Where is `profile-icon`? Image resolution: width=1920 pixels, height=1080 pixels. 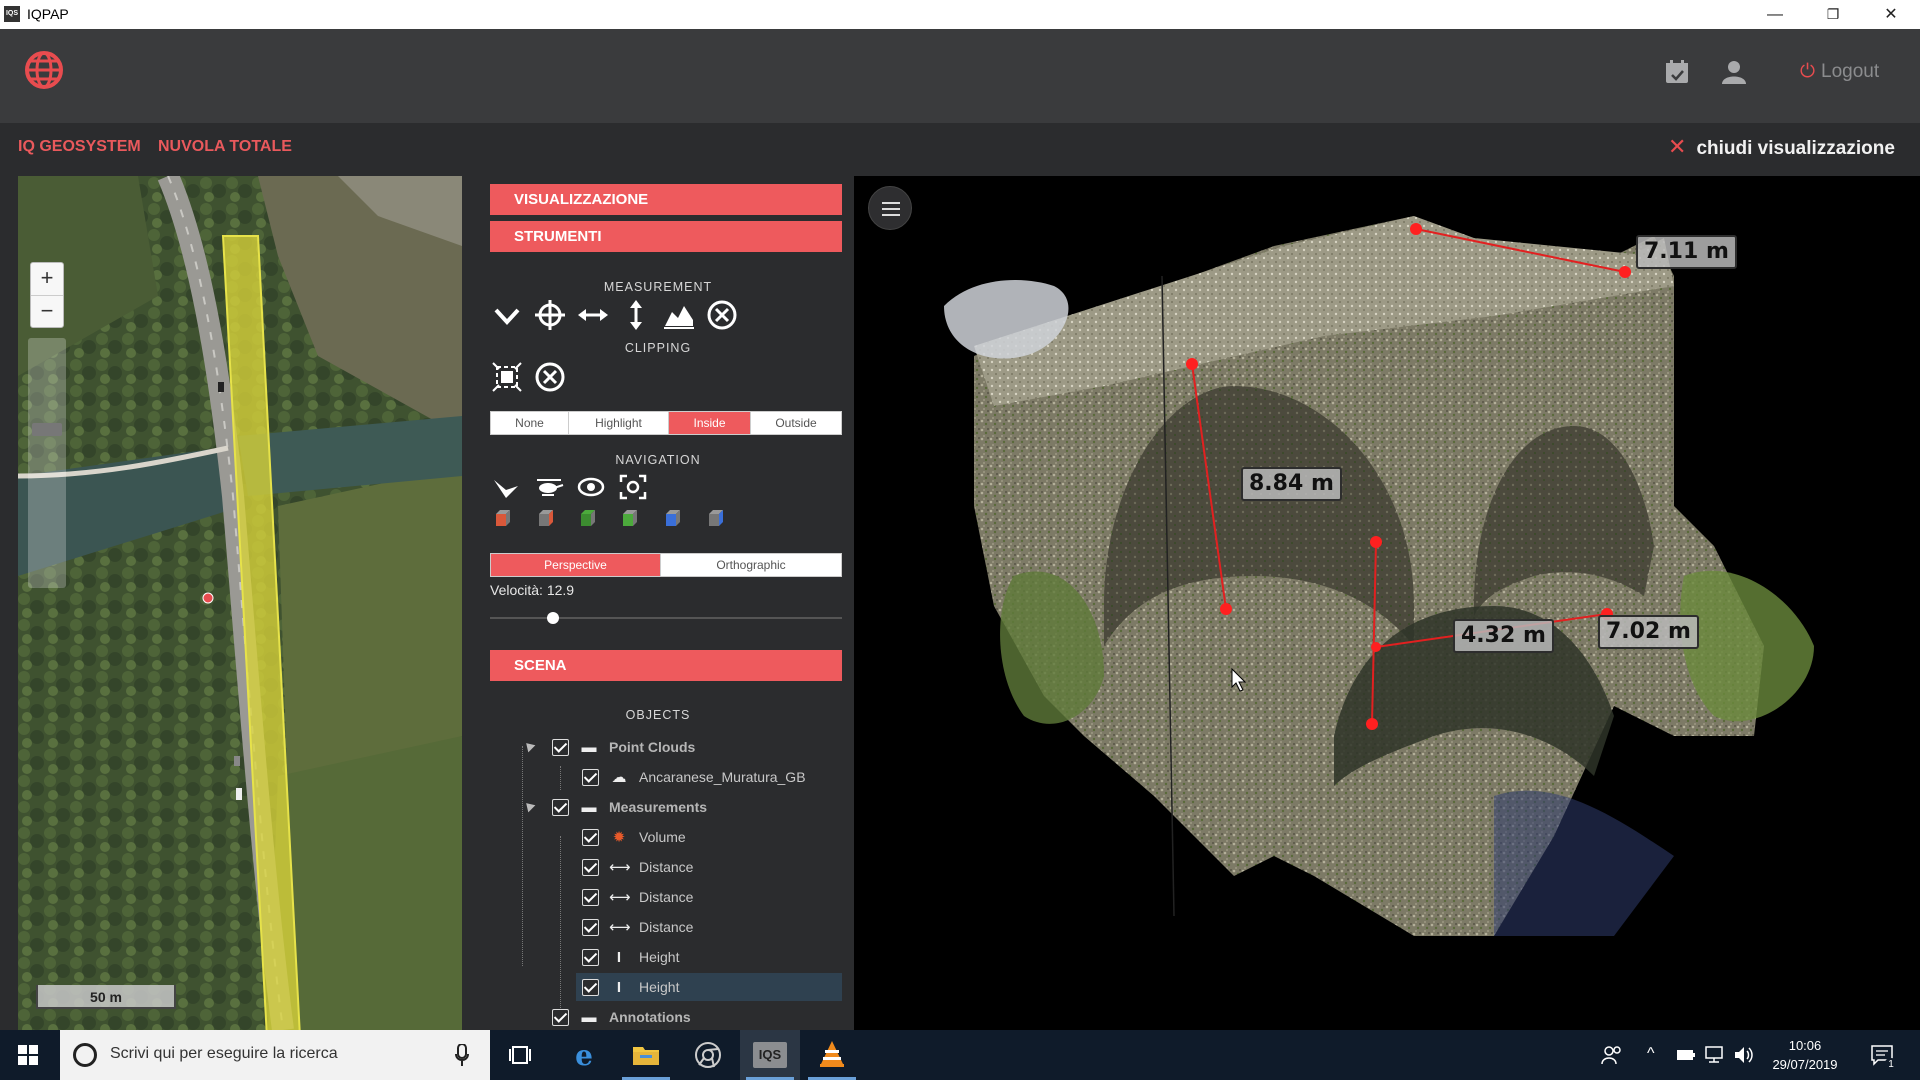
profile-icon is located at coordinates (679, 315).